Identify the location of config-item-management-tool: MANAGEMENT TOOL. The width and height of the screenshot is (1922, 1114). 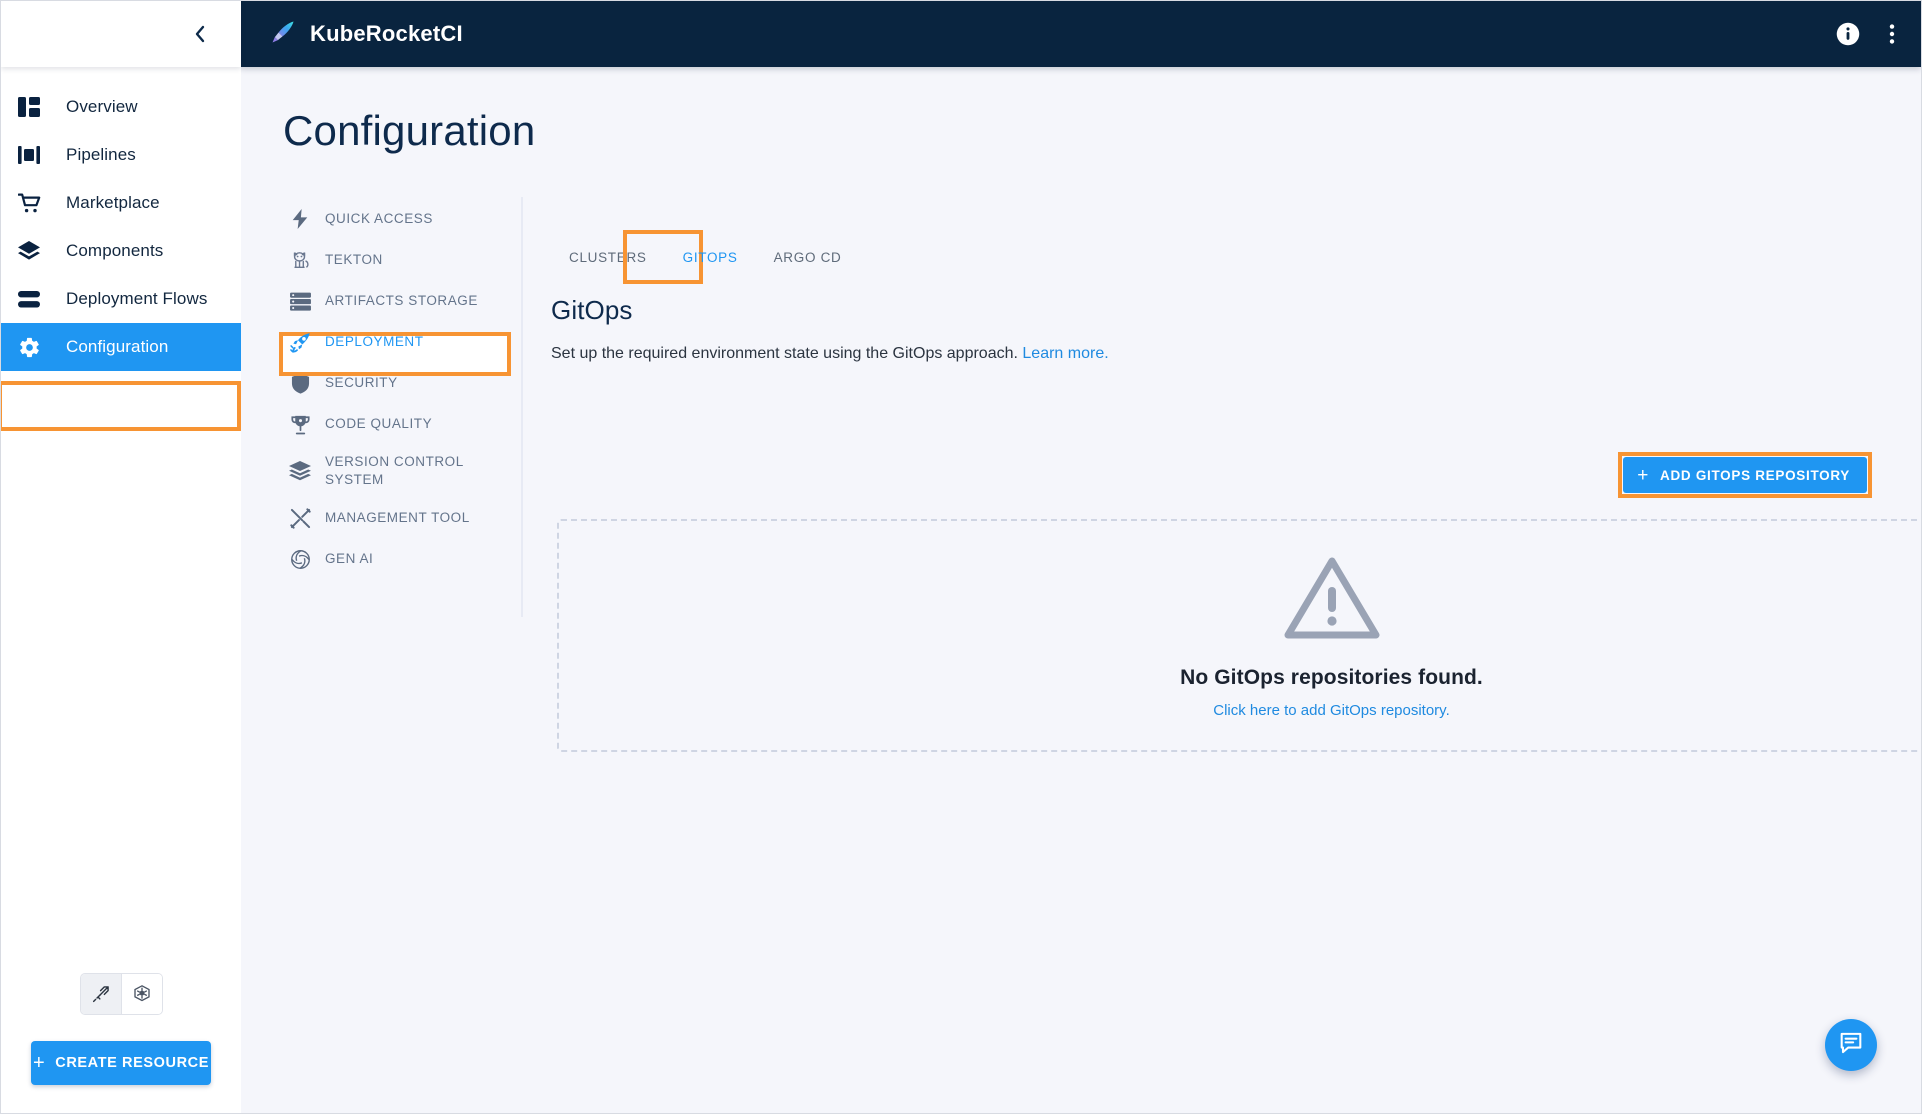
(403, 518).